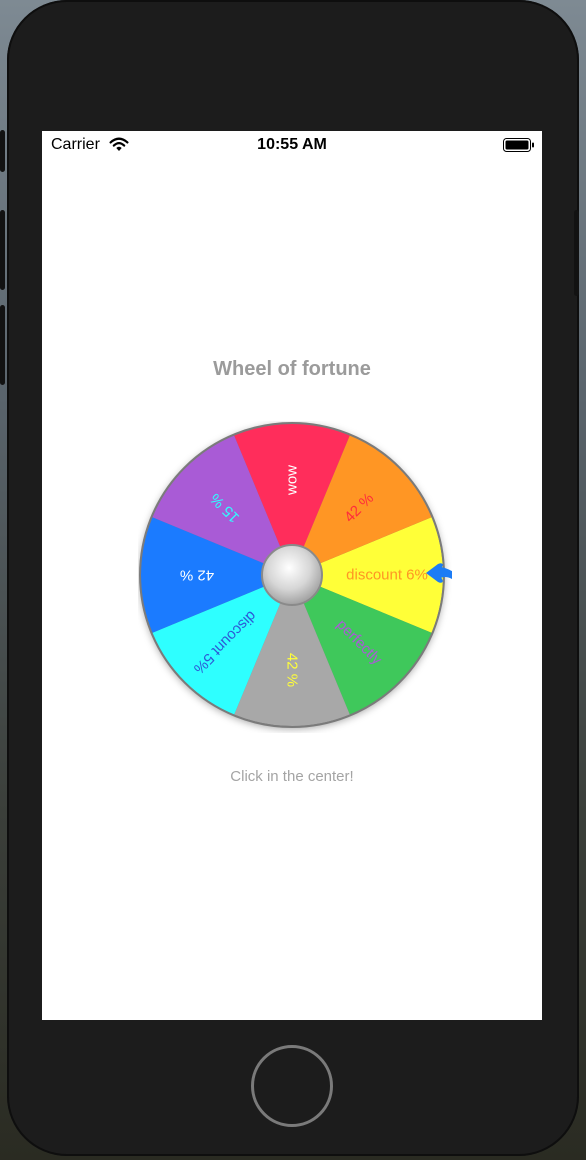 This screenshot has height=1160, width=586. Describe the element at coordinates (292, 480) in the screenshot. I see `wheel-segment-label: wow` at that location.